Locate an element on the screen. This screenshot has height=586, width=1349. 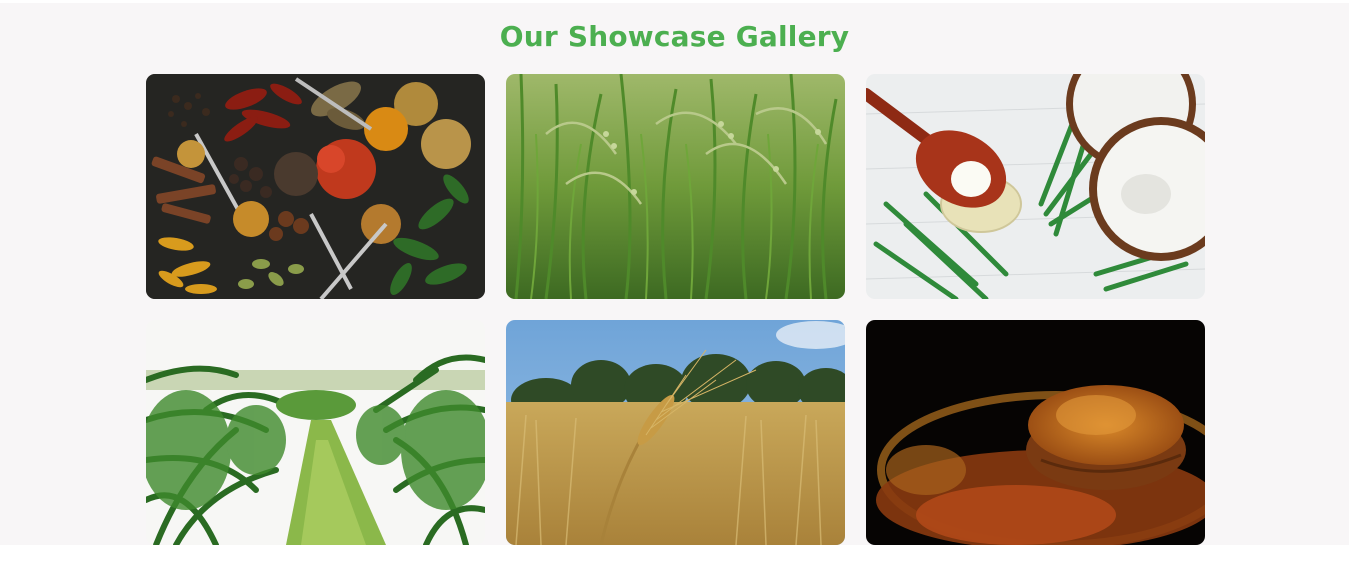
rice-field-photo is located at coordinates (675, 186).